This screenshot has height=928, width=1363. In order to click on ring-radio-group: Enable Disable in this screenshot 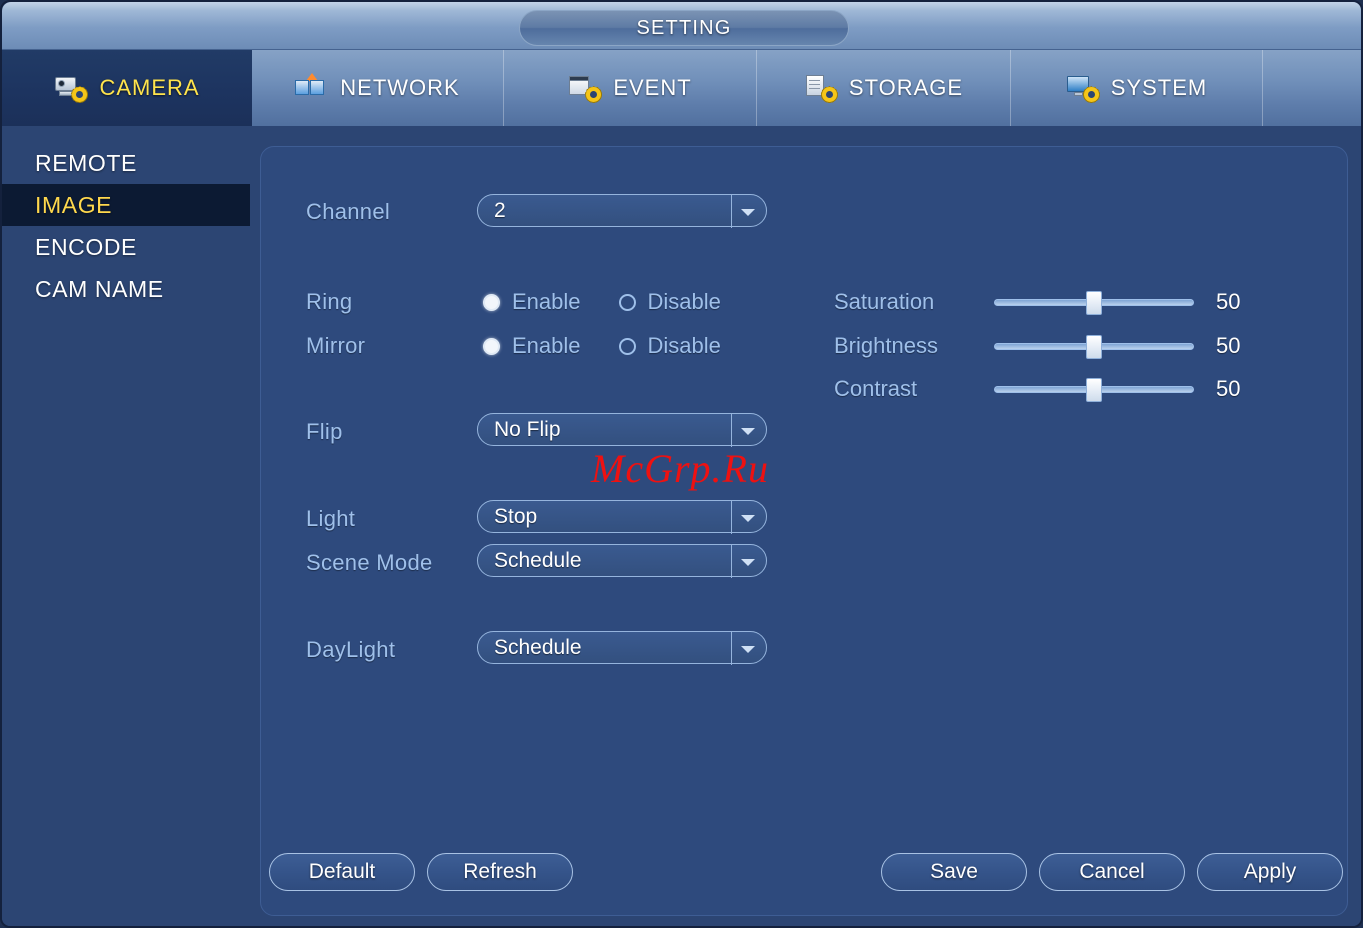, I will do `click(602, 302)`.